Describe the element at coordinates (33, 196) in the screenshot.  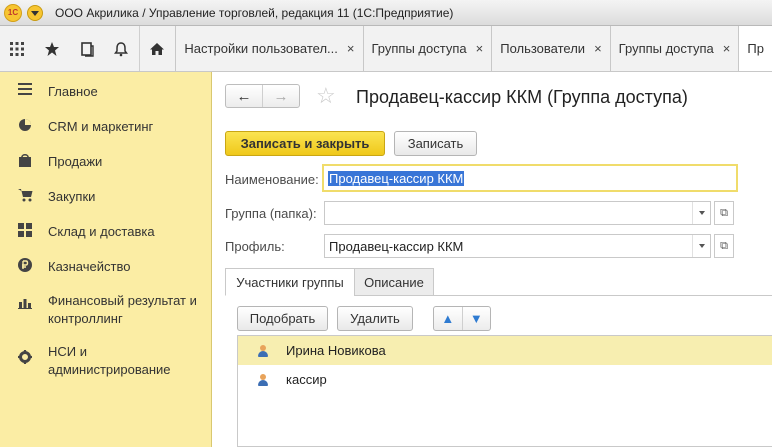
I see `cart-icon` at that location.